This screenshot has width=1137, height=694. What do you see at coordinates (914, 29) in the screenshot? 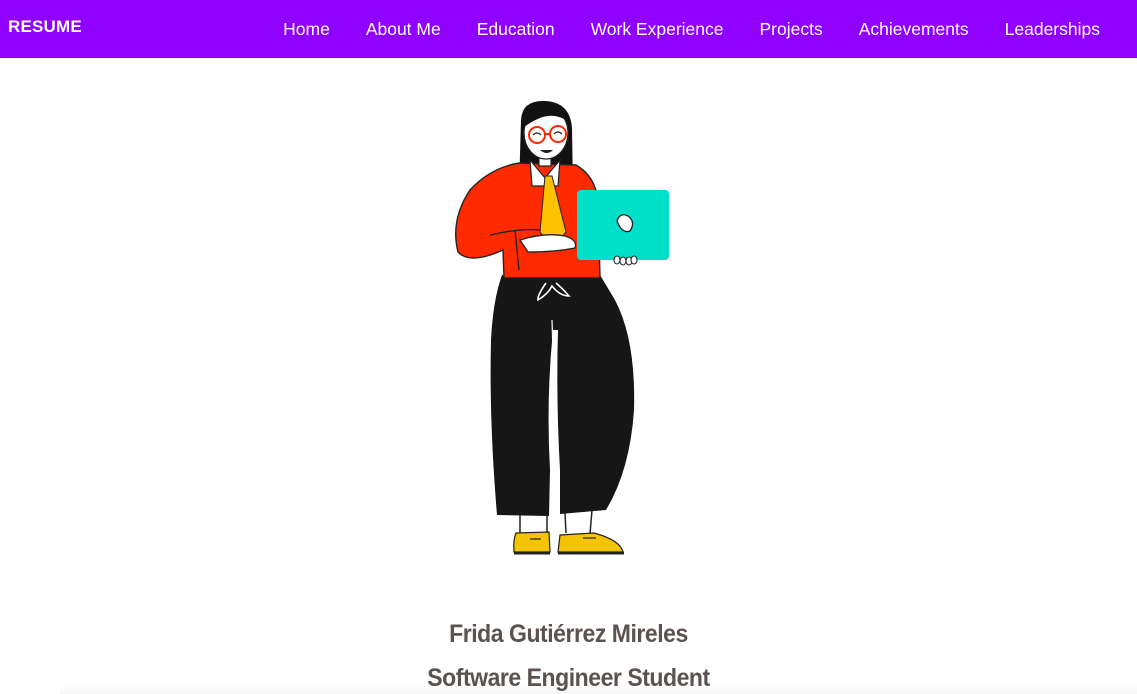
I see `nav-link-achievements: Achievements` at bounding box center [914, 29].